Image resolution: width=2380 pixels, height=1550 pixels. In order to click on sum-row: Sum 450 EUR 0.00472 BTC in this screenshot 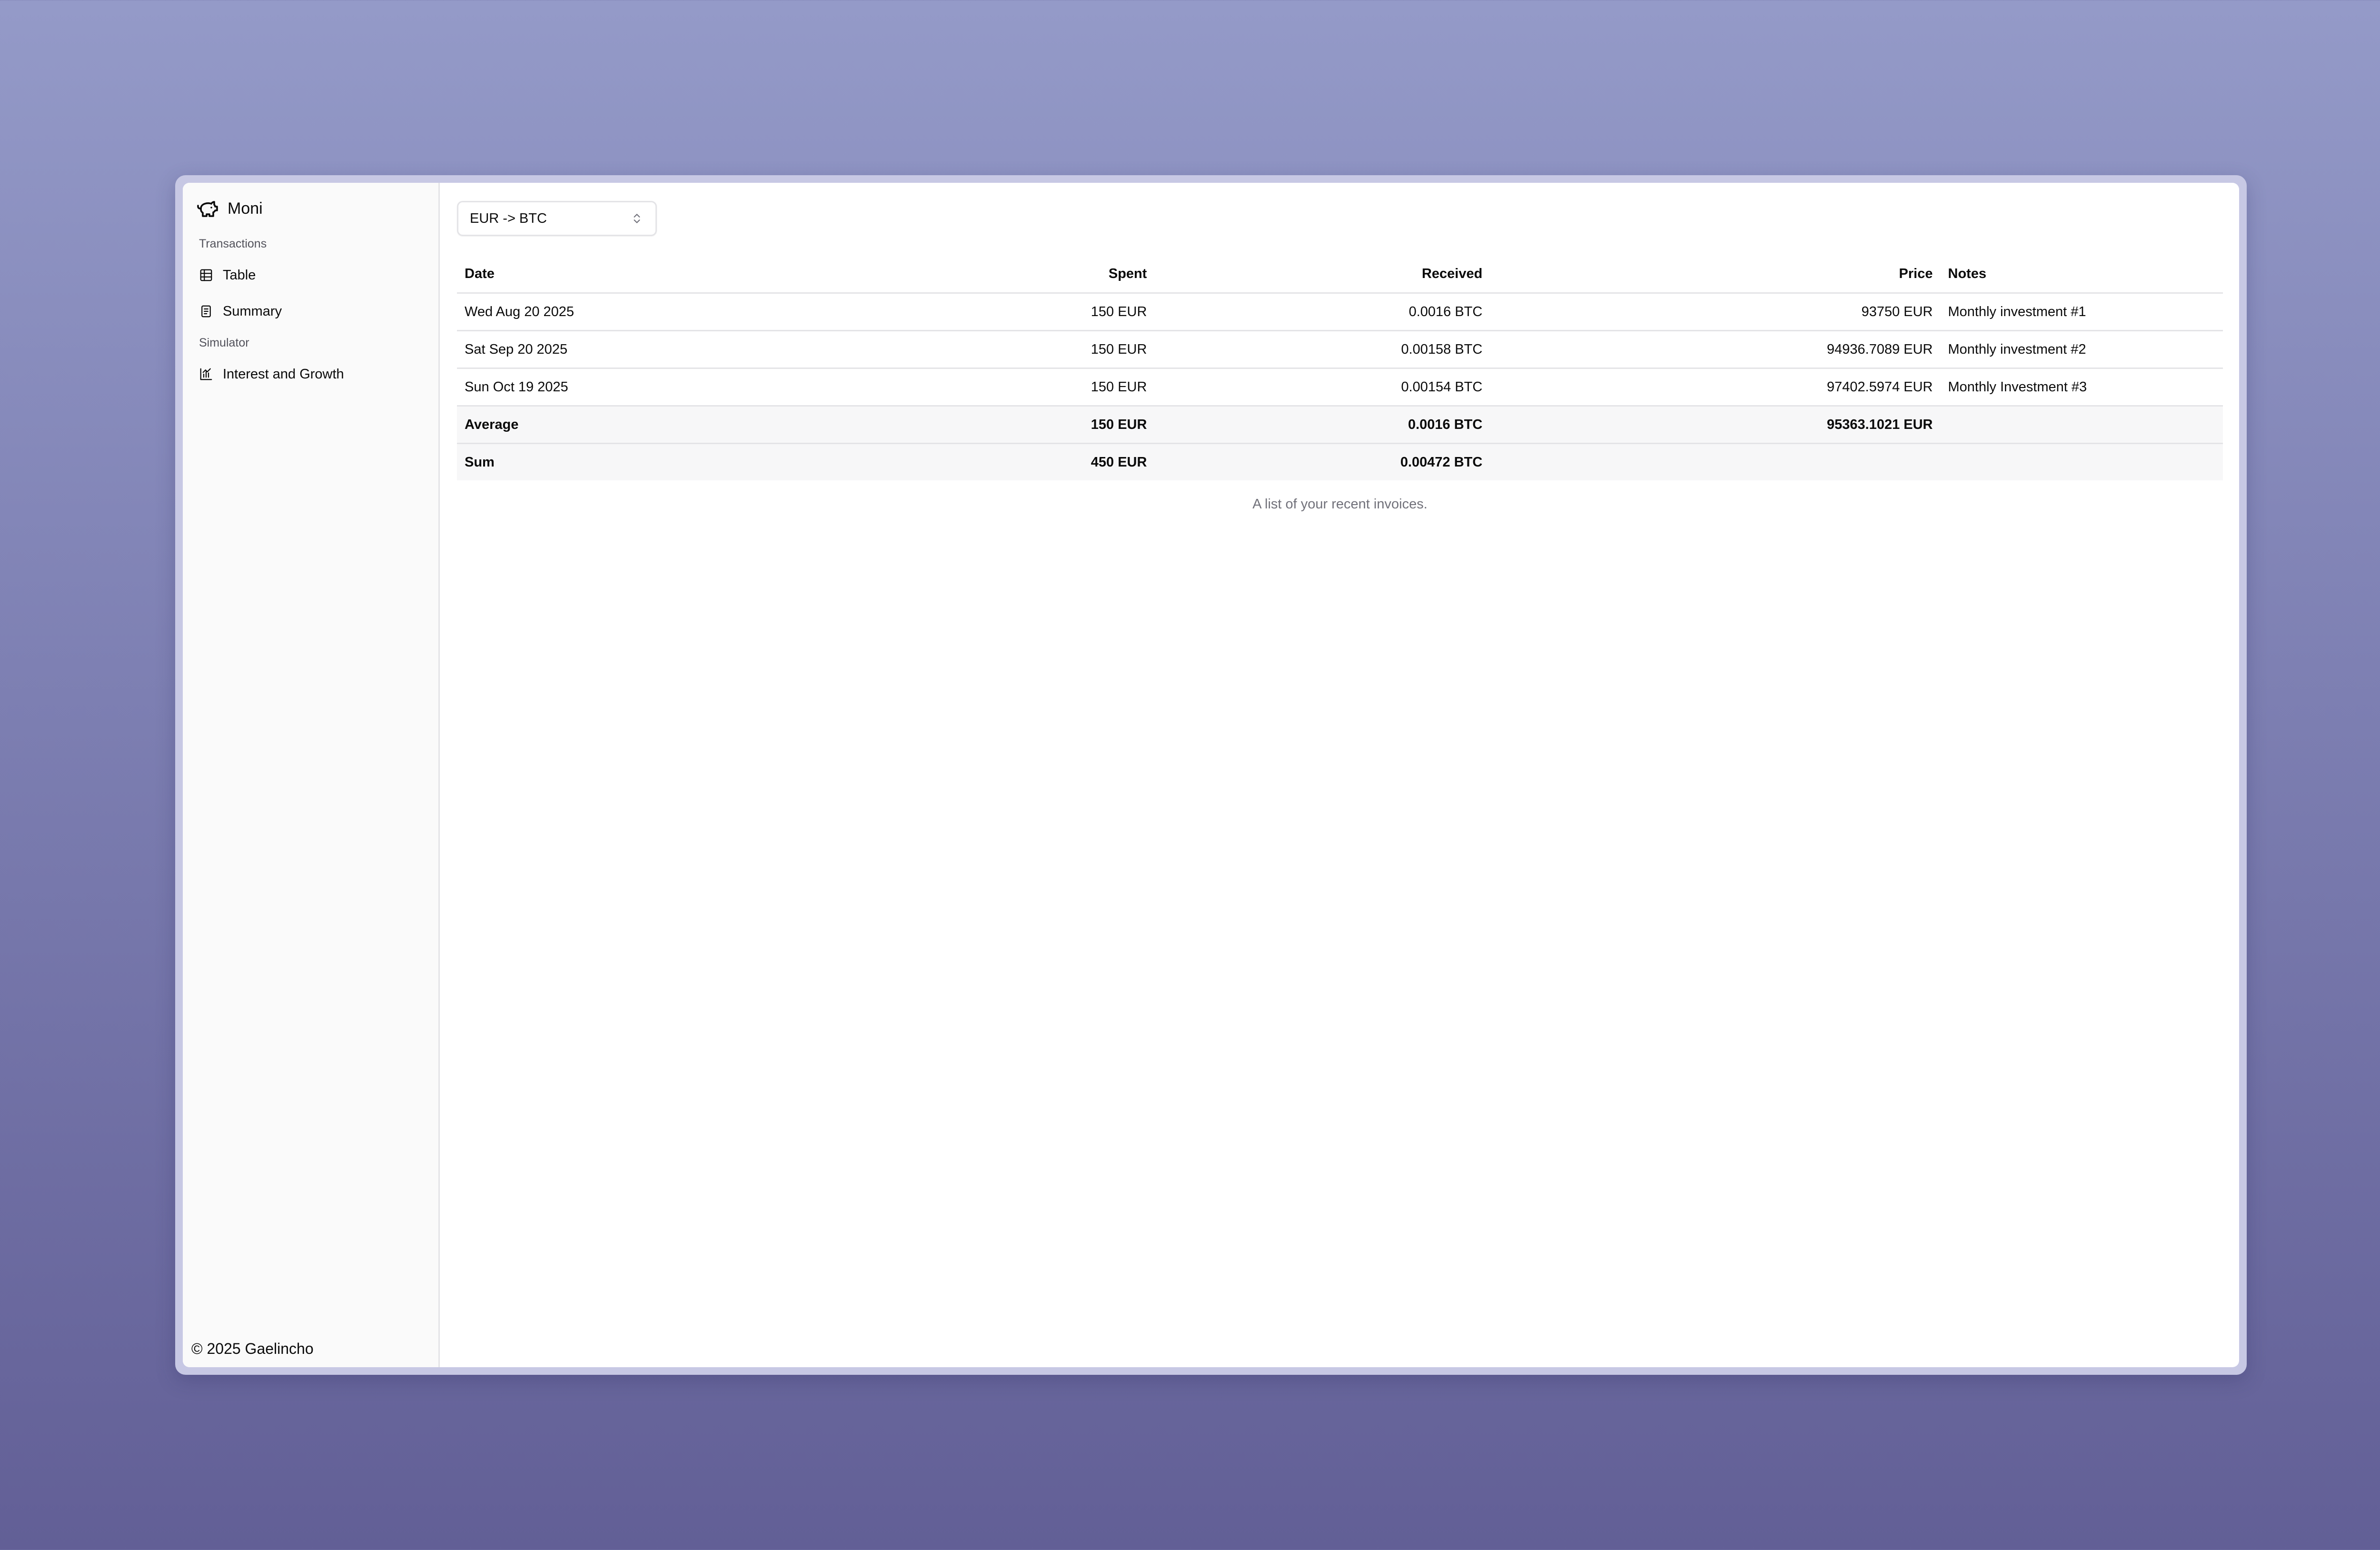, I will do `click(1340, 461)`.